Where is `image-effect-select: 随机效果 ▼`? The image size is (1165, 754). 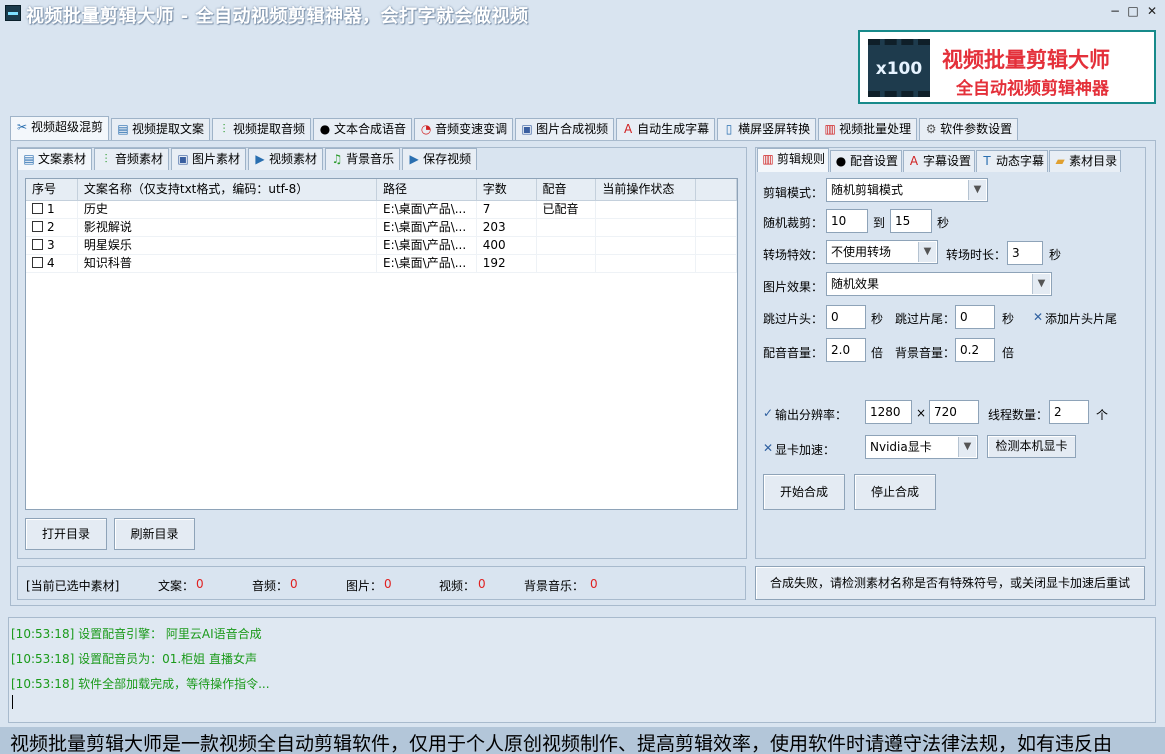 image-effect-select: 随机效果 ▼ is located at coordinates (939, 284).